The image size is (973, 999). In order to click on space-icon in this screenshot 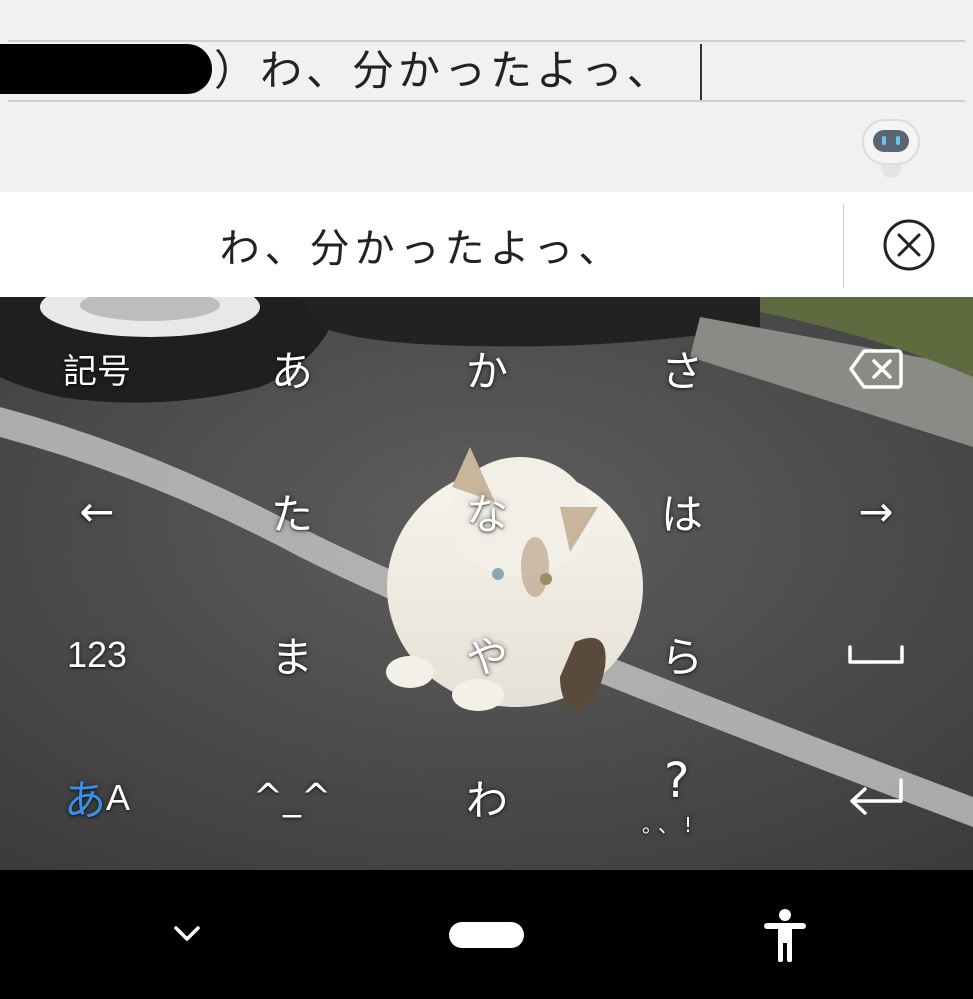, I will do `click(876, 654)`.